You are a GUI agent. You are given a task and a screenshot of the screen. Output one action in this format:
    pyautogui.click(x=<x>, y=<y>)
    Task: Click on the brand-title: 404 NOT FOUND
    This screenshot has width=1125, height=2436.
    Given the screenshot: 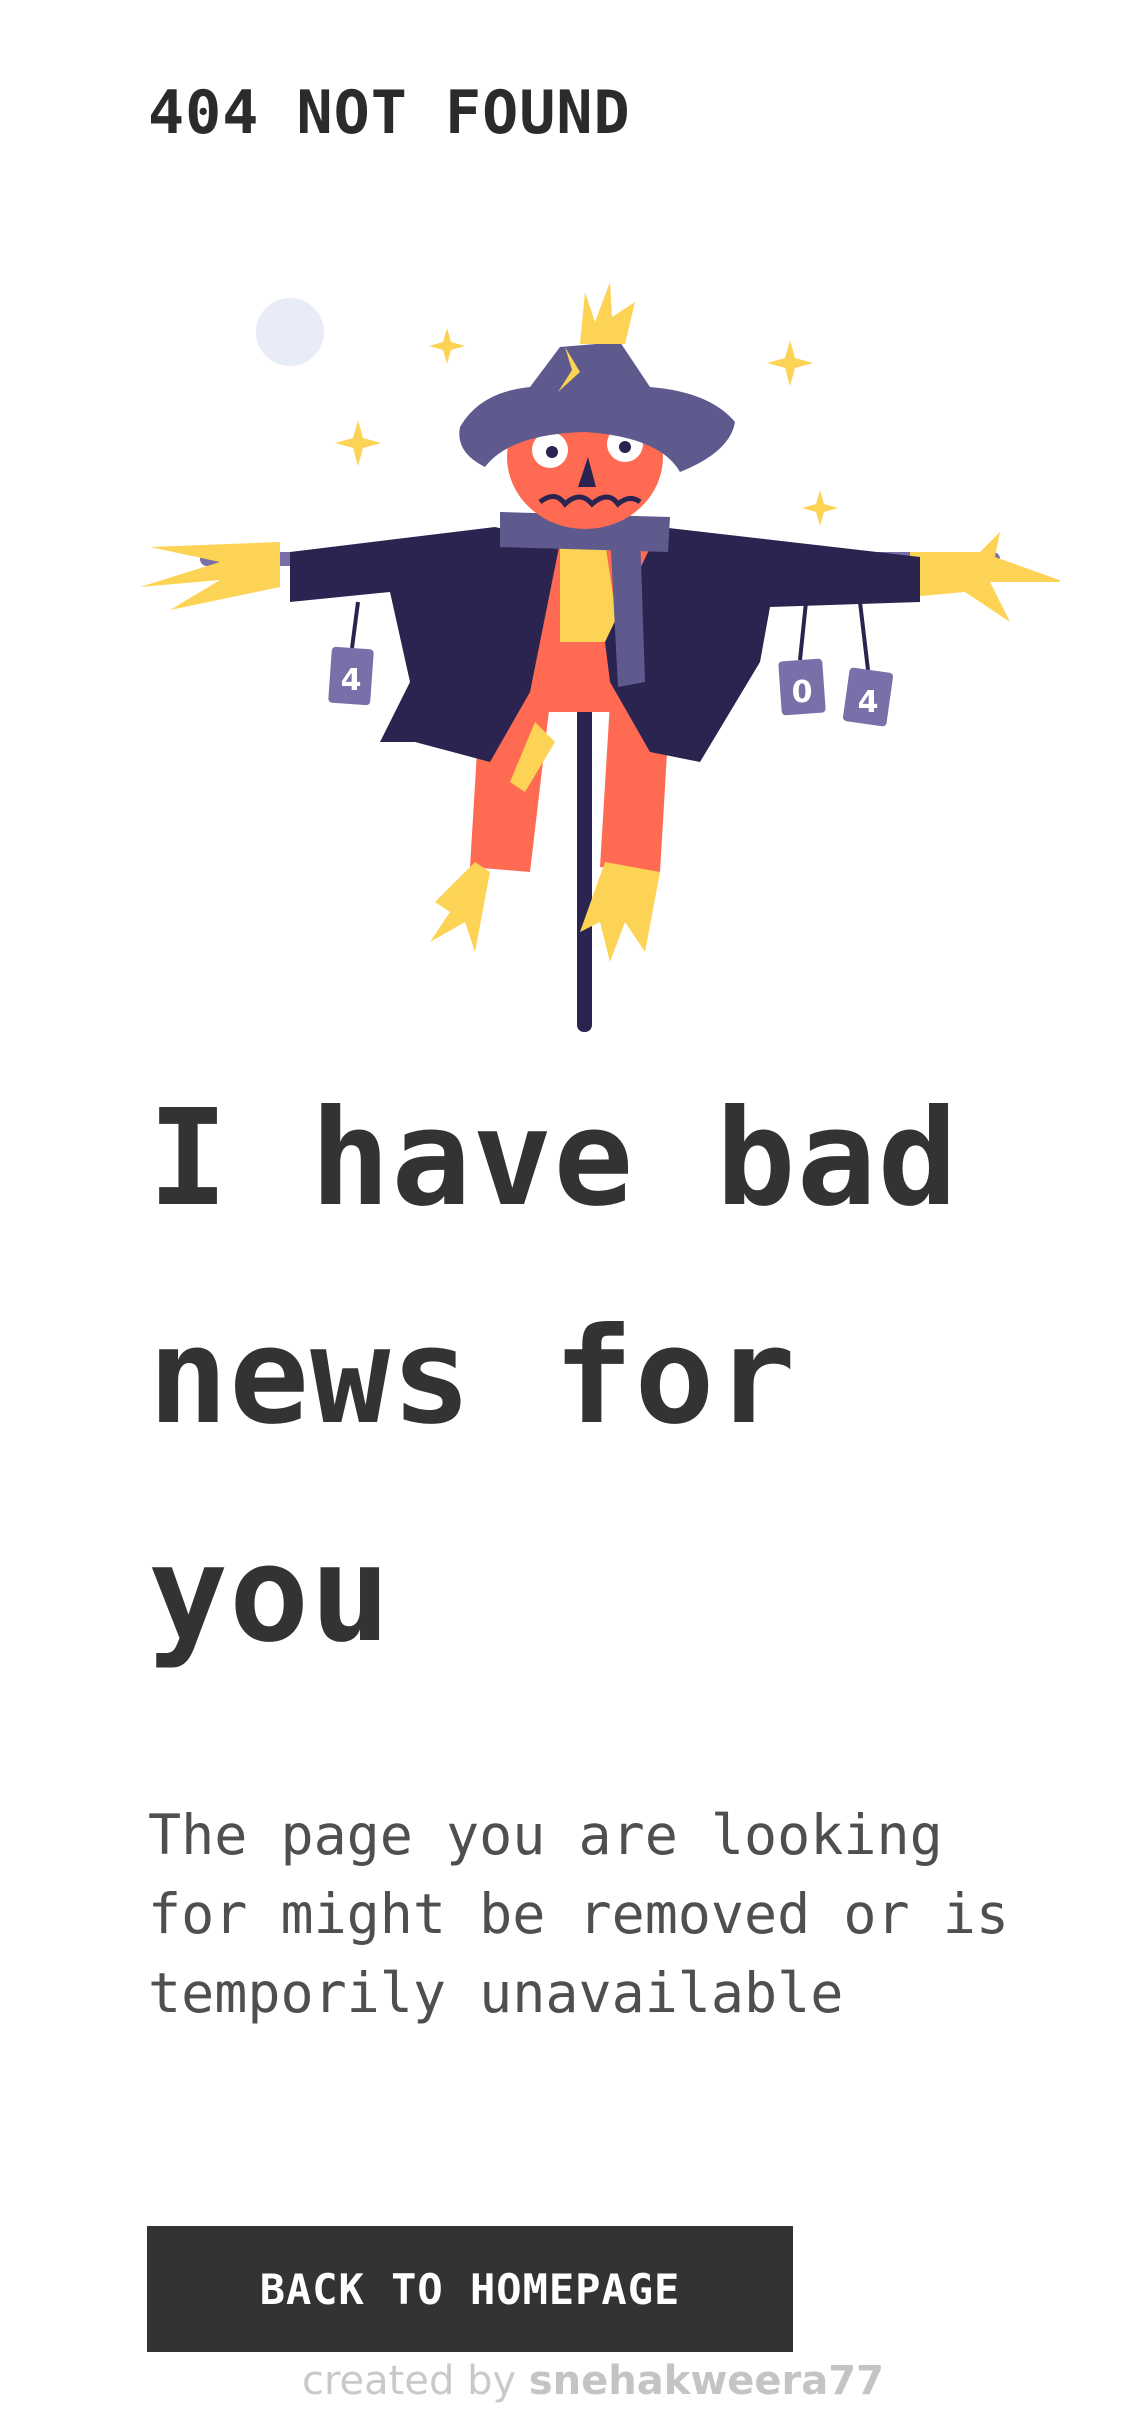 What is the action you would take?
    pyautogui.click(x=389, y=113)
    